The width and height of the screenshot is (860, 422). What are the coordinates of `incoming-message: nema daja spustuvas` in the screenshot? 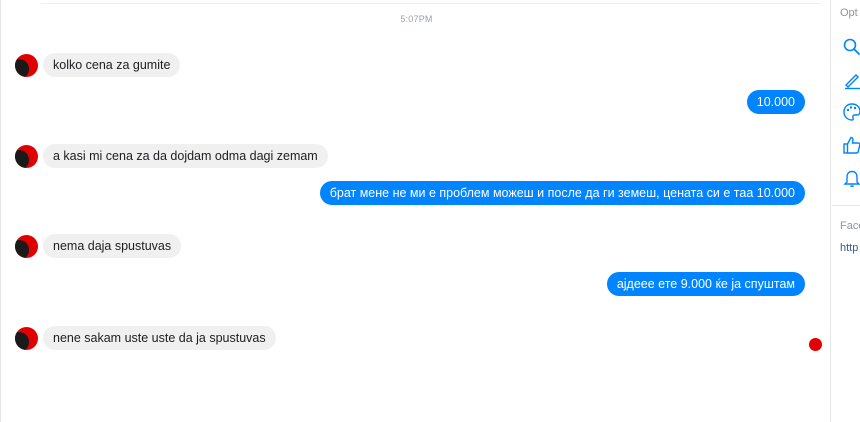 It's located at (112, 246).